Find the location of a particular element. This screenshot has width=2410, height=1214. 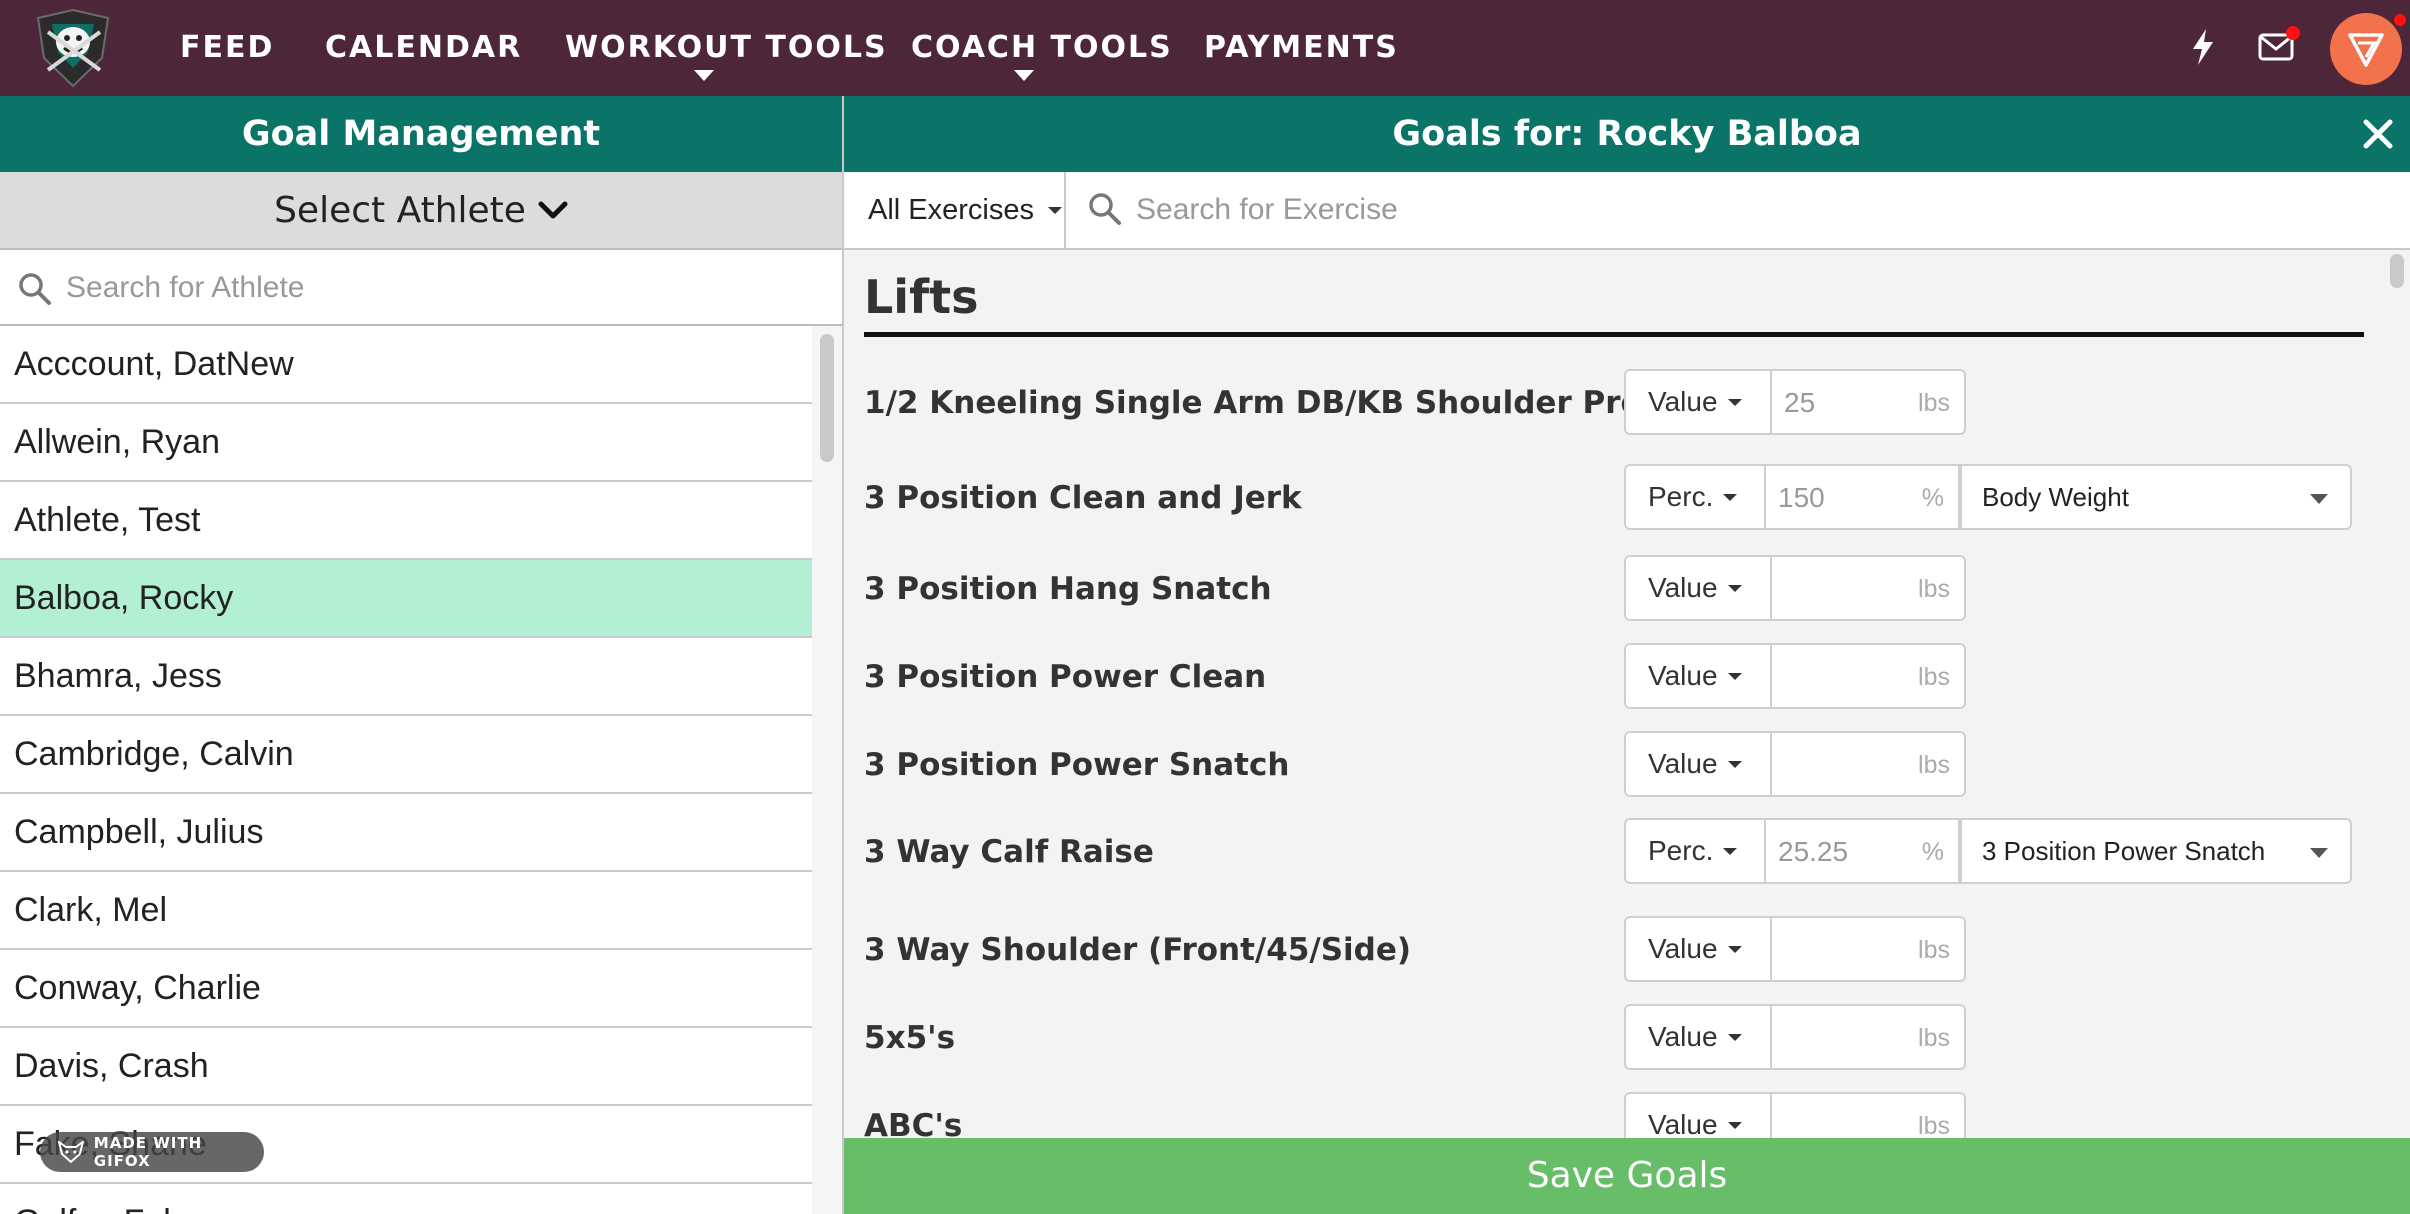

exercise-name: 3 Position Clean and Jerk is located at coordinates (1083, 498).